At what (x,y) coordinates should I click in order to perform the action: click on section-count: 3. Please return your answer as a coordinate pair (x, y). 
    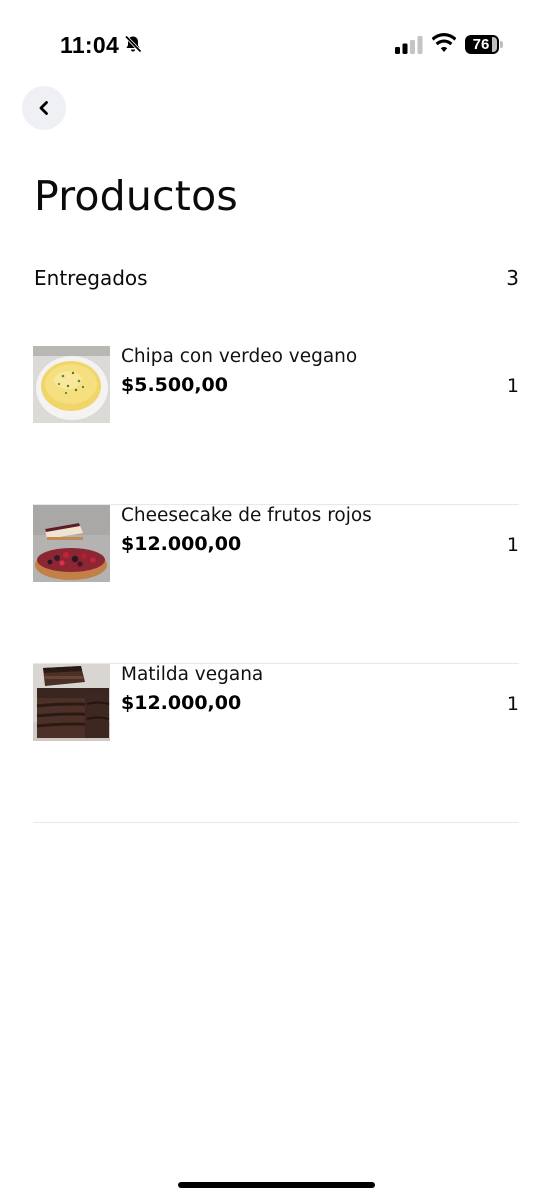
    Looking at the image, I should click on (512, 278).